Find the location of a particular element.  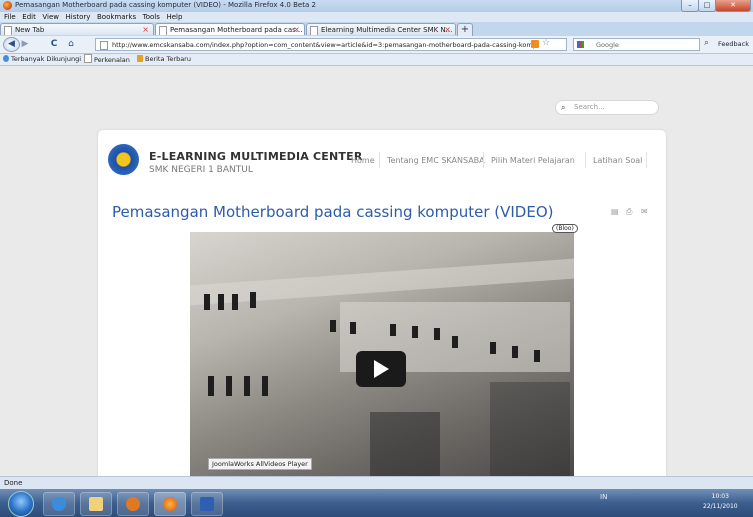

search-engine-label: Google is located at coordinates (607, 45).